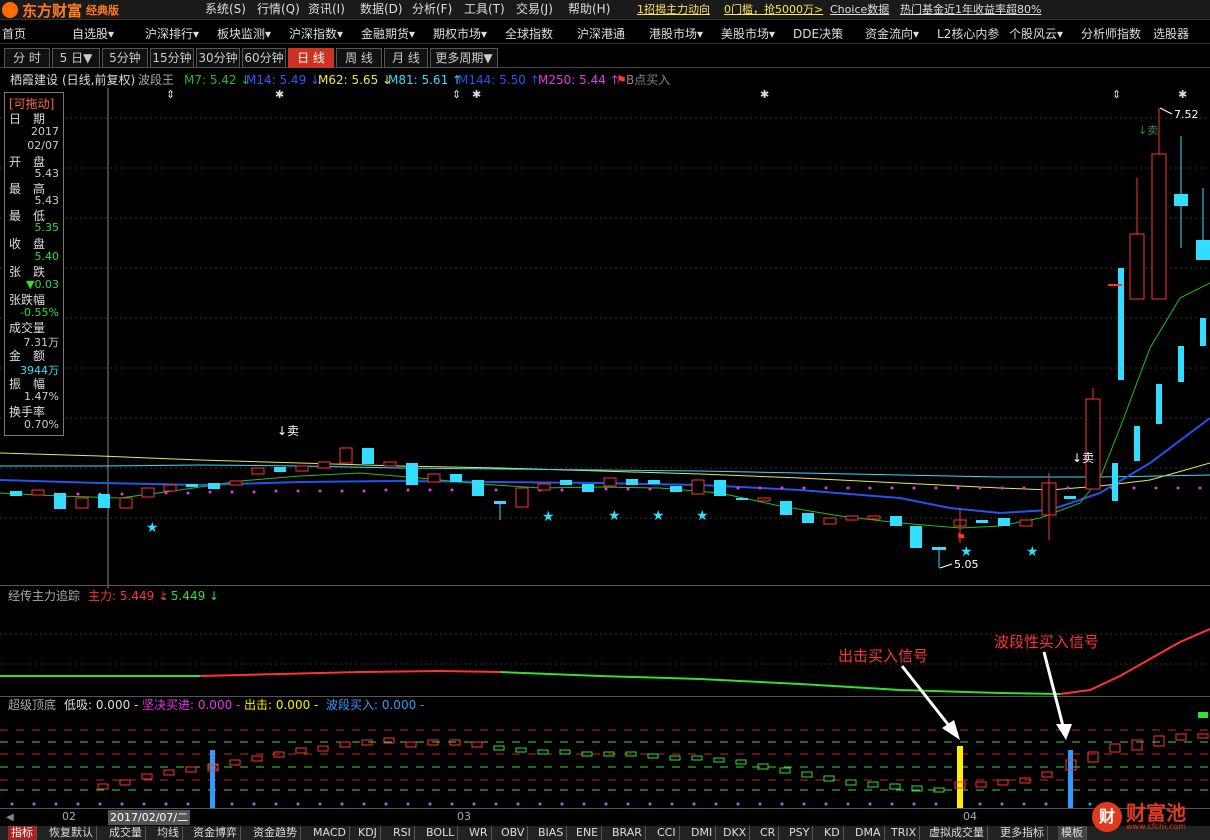  I want to click on sell-signal-3: ↓卖, so click(1148, 130).